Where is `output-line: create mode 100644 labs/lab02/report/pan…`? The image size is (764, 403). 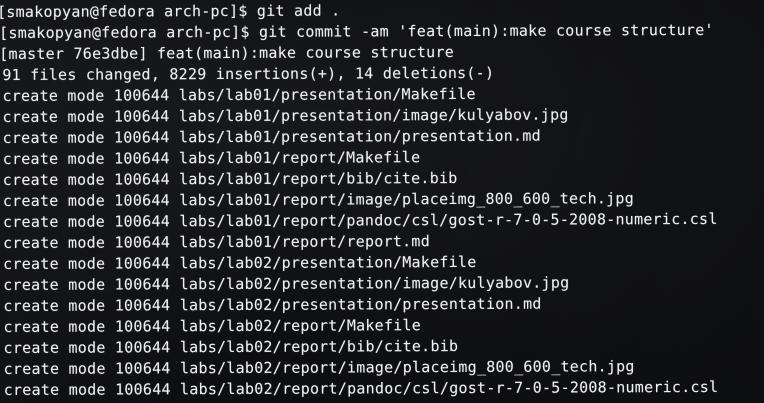 output-line: create mode 100644 labs/lab02/report/pan… is located at coordinates (361, 388).